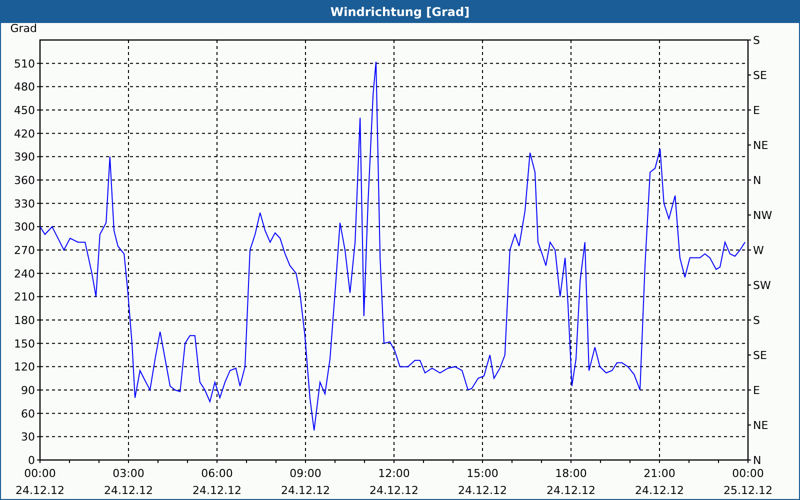 Image resolution: width=800 pixels, height=500 pixels. What do you see at coordinates (24, 133) in the screenshot?
I see `y-tick-label: 420` at bounding box center [24, 133].